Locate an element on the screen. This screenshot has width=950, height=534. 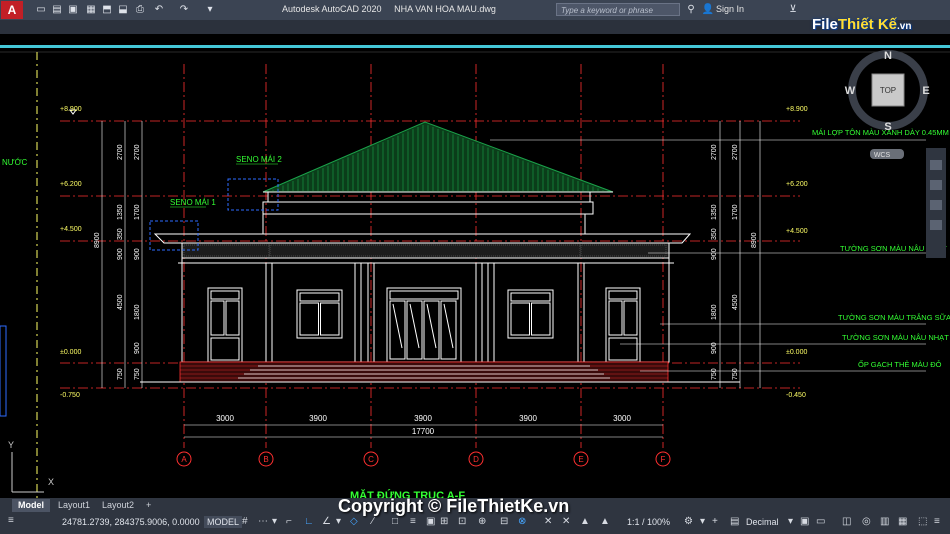
dim-left-b2: 1700 is located at coordinates (137, 212).